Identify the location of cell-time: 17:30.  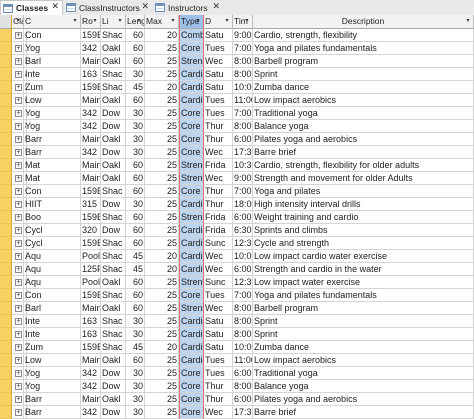
(243, 412).